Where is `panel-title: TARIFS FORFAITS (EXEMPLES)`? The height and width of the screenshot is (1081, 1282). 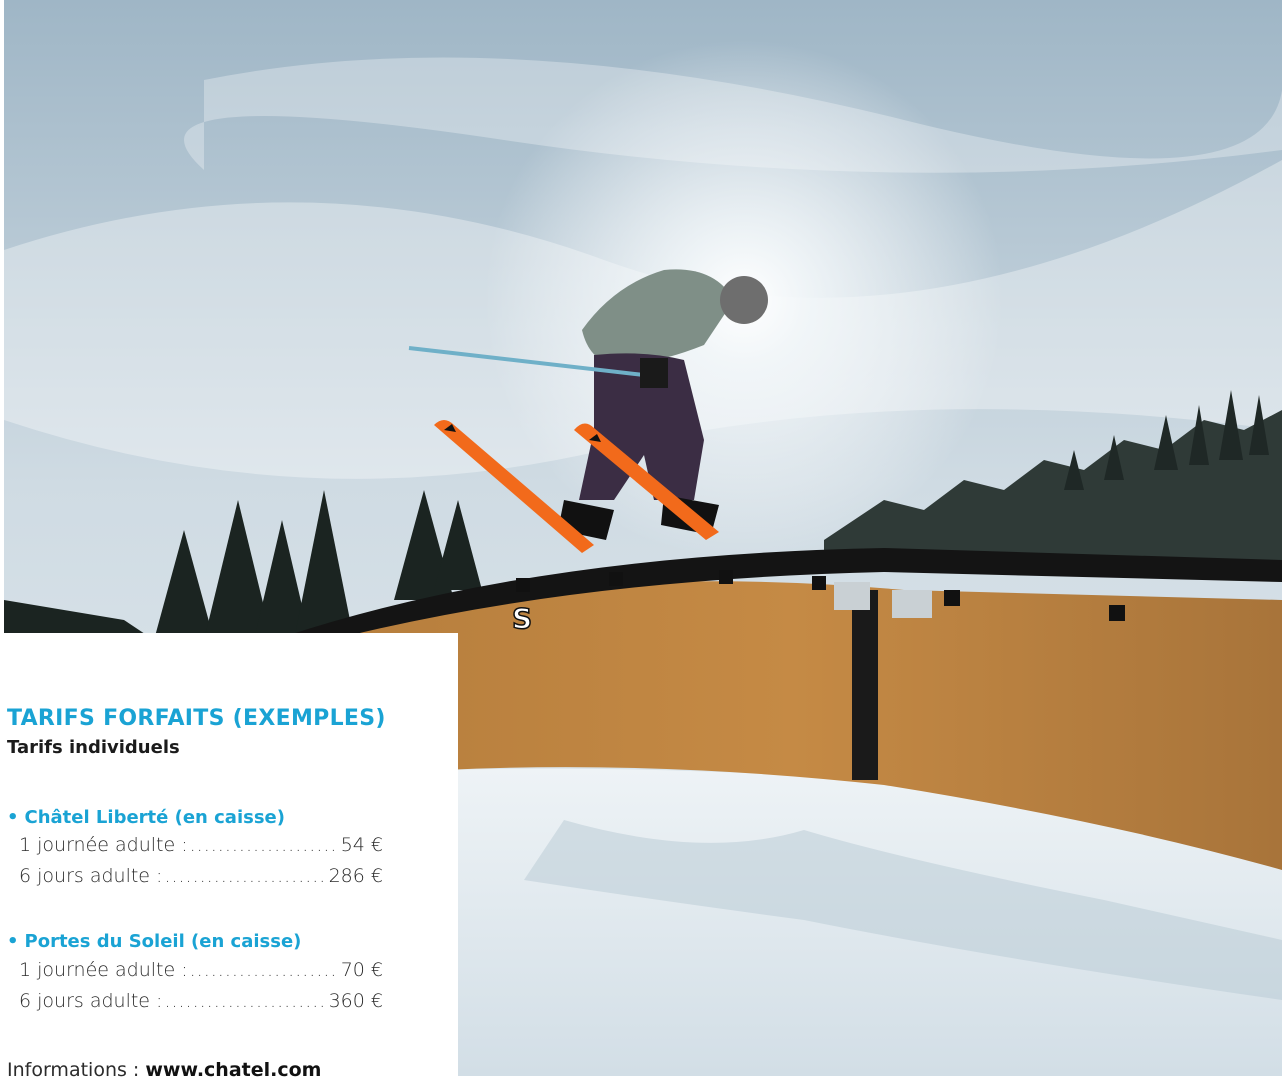
panel-title: TARIFS FORFAITS (EXEMPLES) is located at coordinates (196, 718).